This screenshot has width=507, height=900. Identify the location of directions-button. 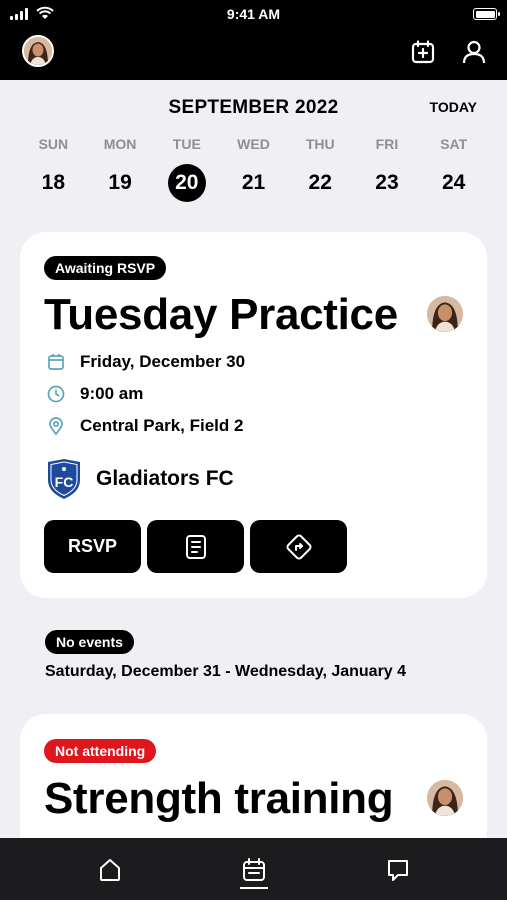
(298, 546).